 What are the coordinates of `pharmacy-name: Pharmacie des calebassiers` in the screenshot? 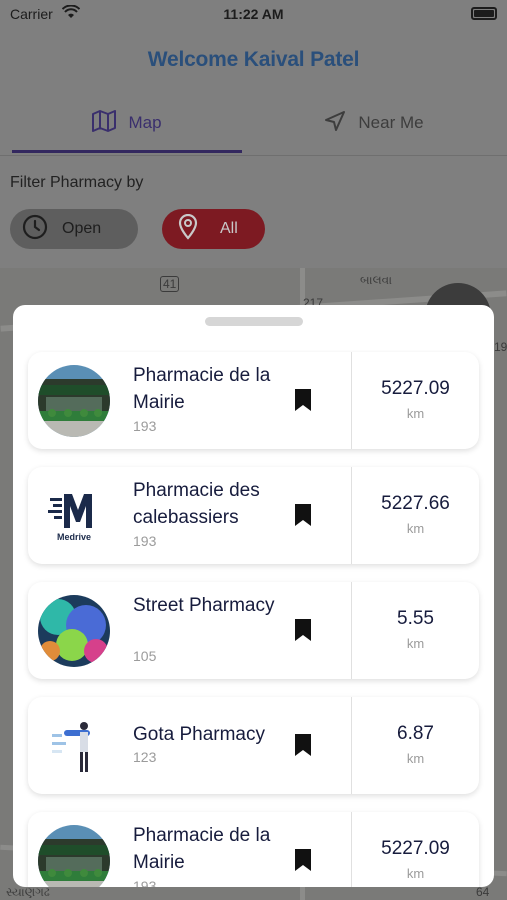 It's located at (196, 504).